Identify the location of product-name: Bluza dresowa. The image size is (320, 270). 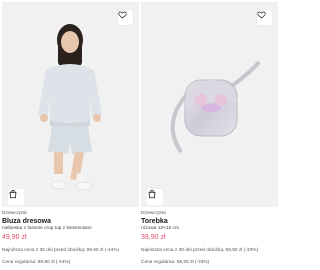
(70, 221).